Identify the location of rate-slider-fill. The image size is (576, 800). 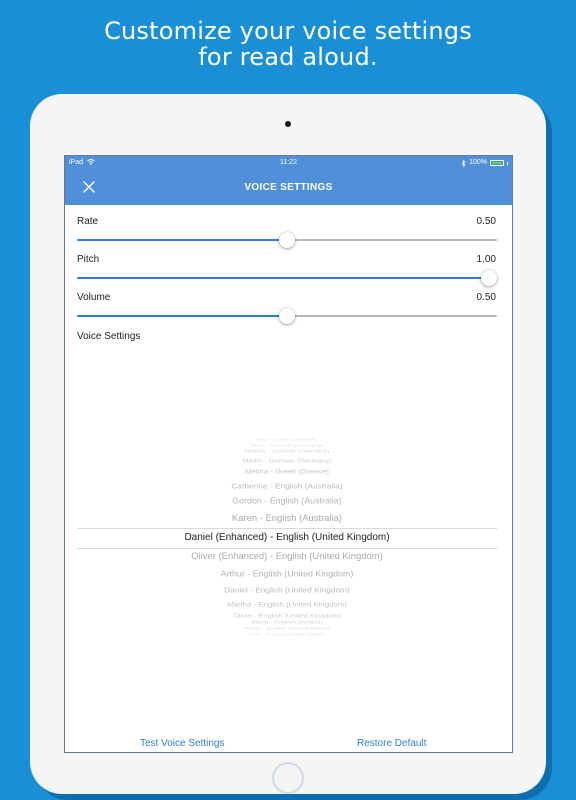
(182, 240).